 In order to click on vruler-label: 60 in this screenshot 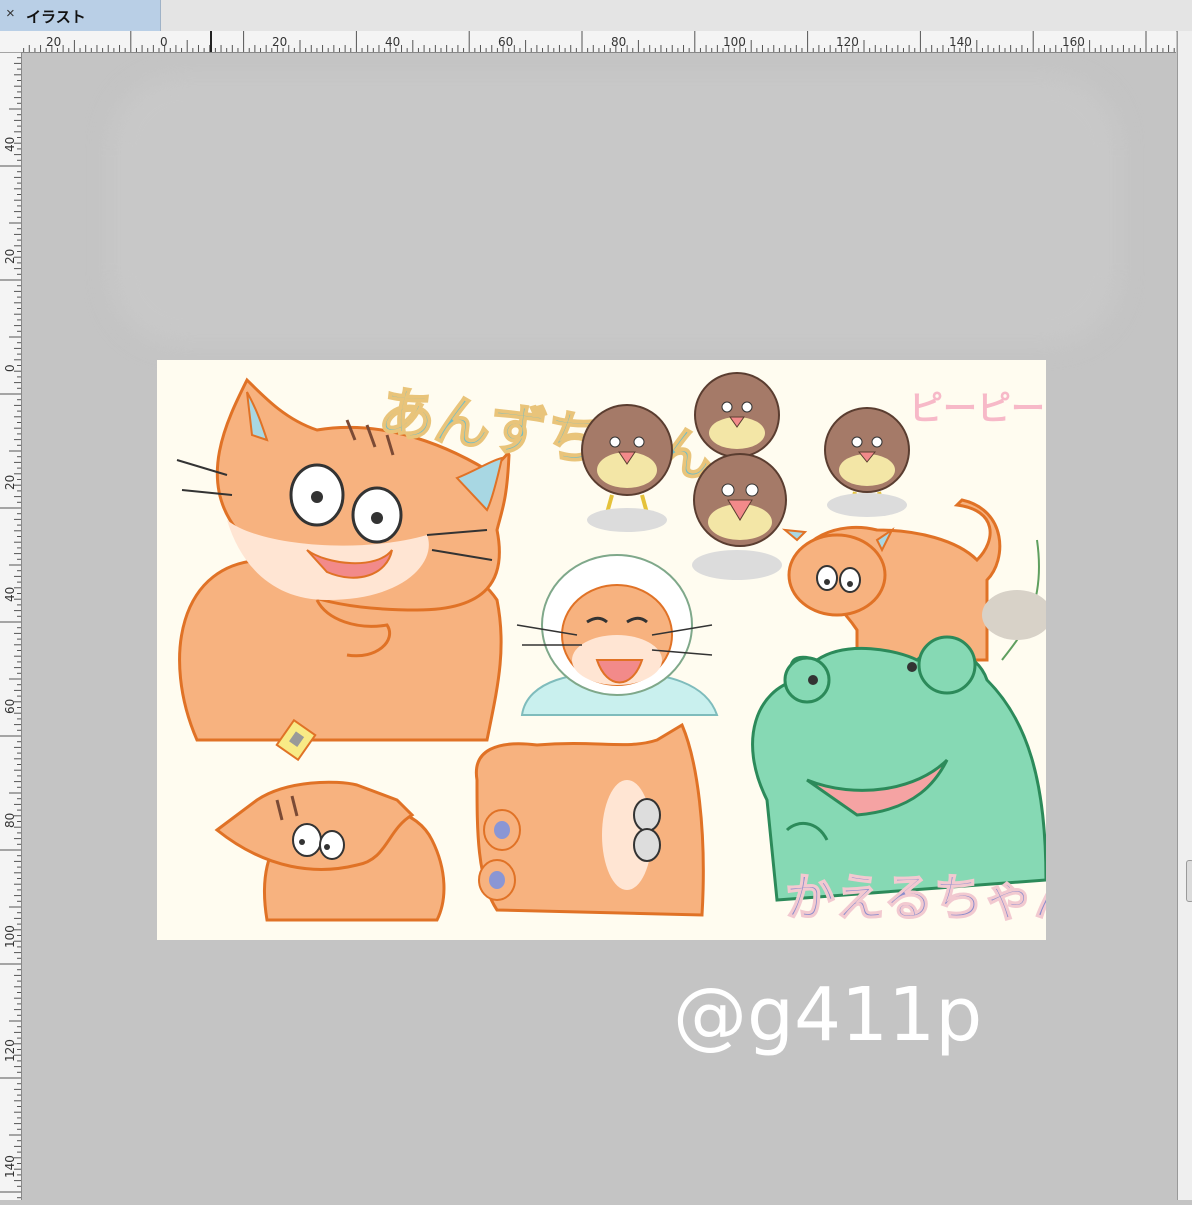, I will do `click(10, 706)`.